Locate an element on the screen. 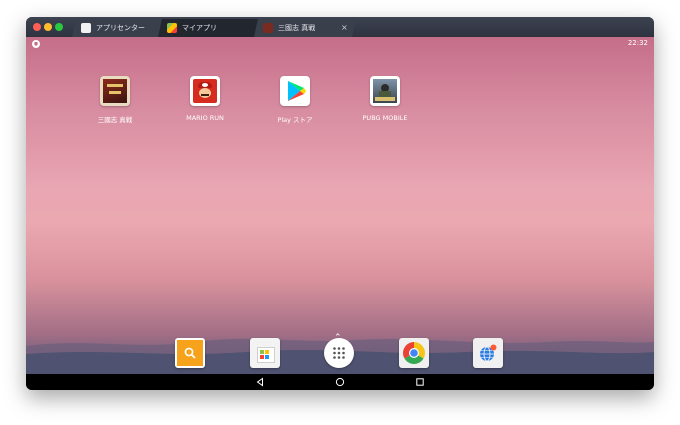 The height and width of the screenshot is (425, 680). app-drawer-button is located at coordinates (339, 353).